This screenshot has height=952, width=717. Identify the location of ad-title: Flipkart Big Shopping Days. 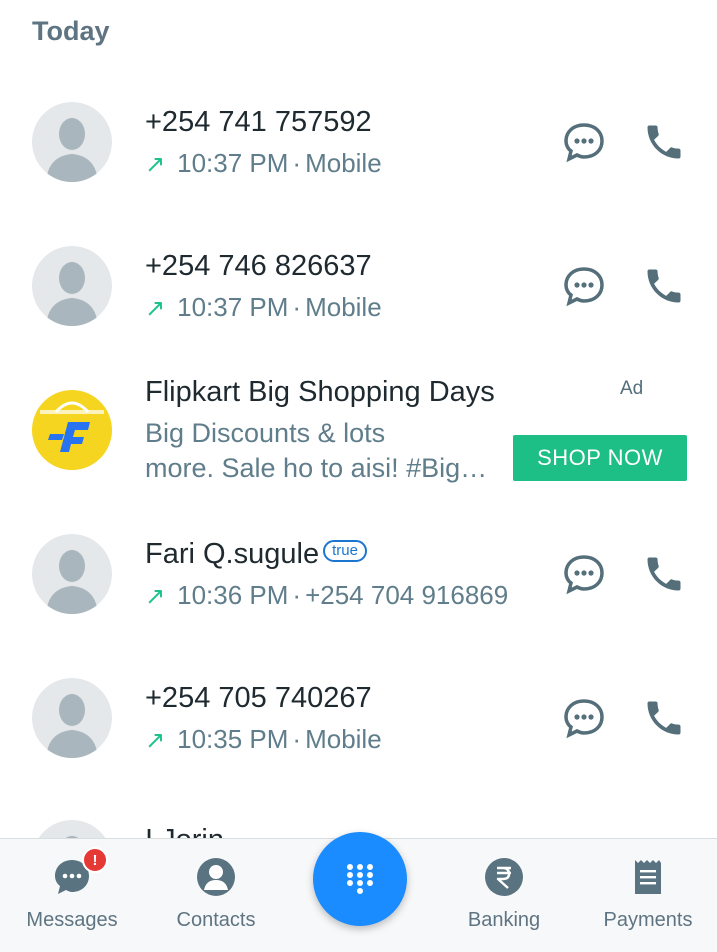
(320, 392).